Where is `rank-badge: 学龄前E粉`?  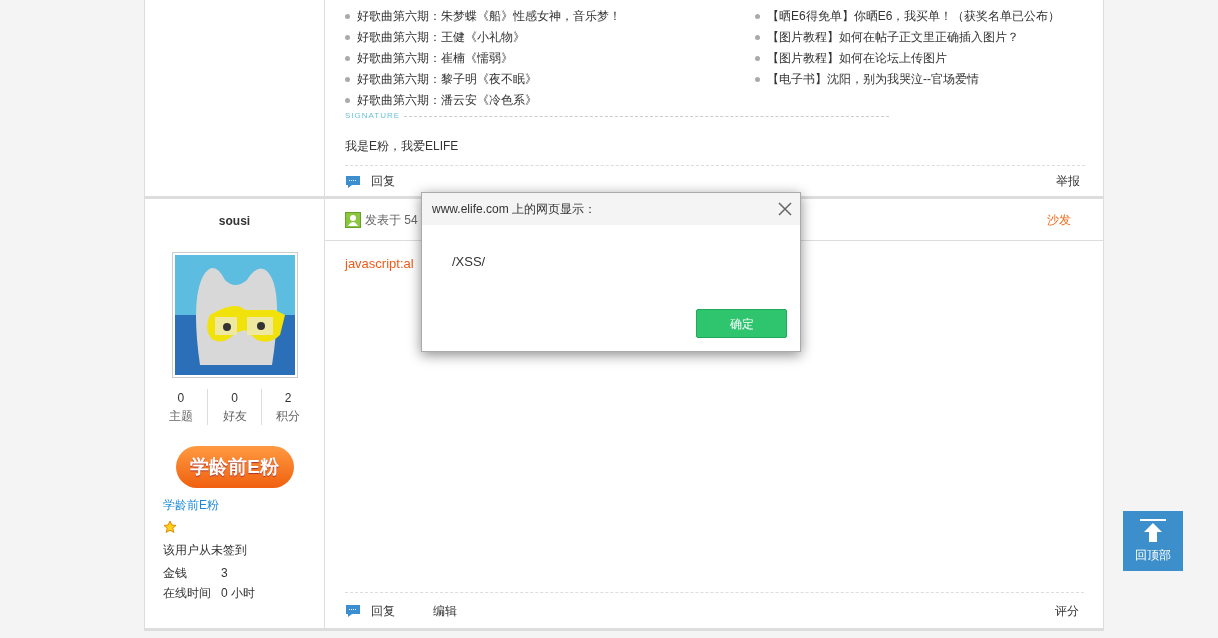
rank-badge: 学龄前E粉 is located at coordinates (234, 467).